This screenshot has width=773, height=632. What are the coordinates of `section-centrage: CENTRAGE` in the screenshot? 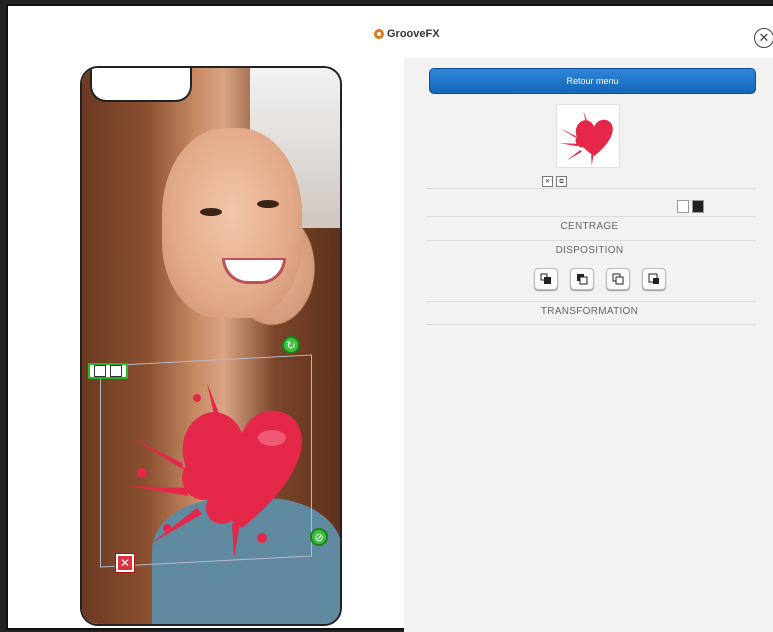 It's located at (588, 226).